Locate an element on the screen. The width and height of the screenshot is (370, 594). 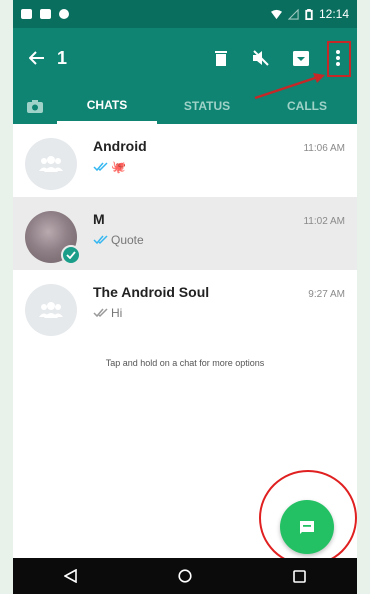
clock: 12:14 is located at coordinates (333, 14).